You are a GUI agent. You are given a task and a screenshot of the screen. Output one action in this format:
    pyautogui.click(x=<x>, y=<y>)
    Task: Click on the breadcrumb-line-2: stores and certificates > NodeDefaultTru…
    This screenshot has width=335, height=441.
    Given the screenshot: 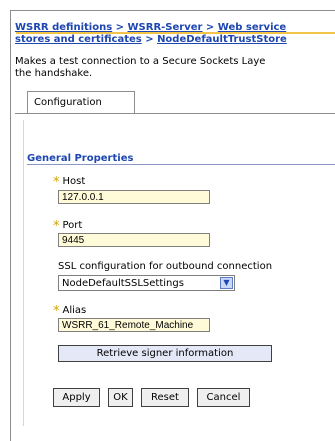 What is the action you would take?
    pyautogui.click(x=175, y=40)
    